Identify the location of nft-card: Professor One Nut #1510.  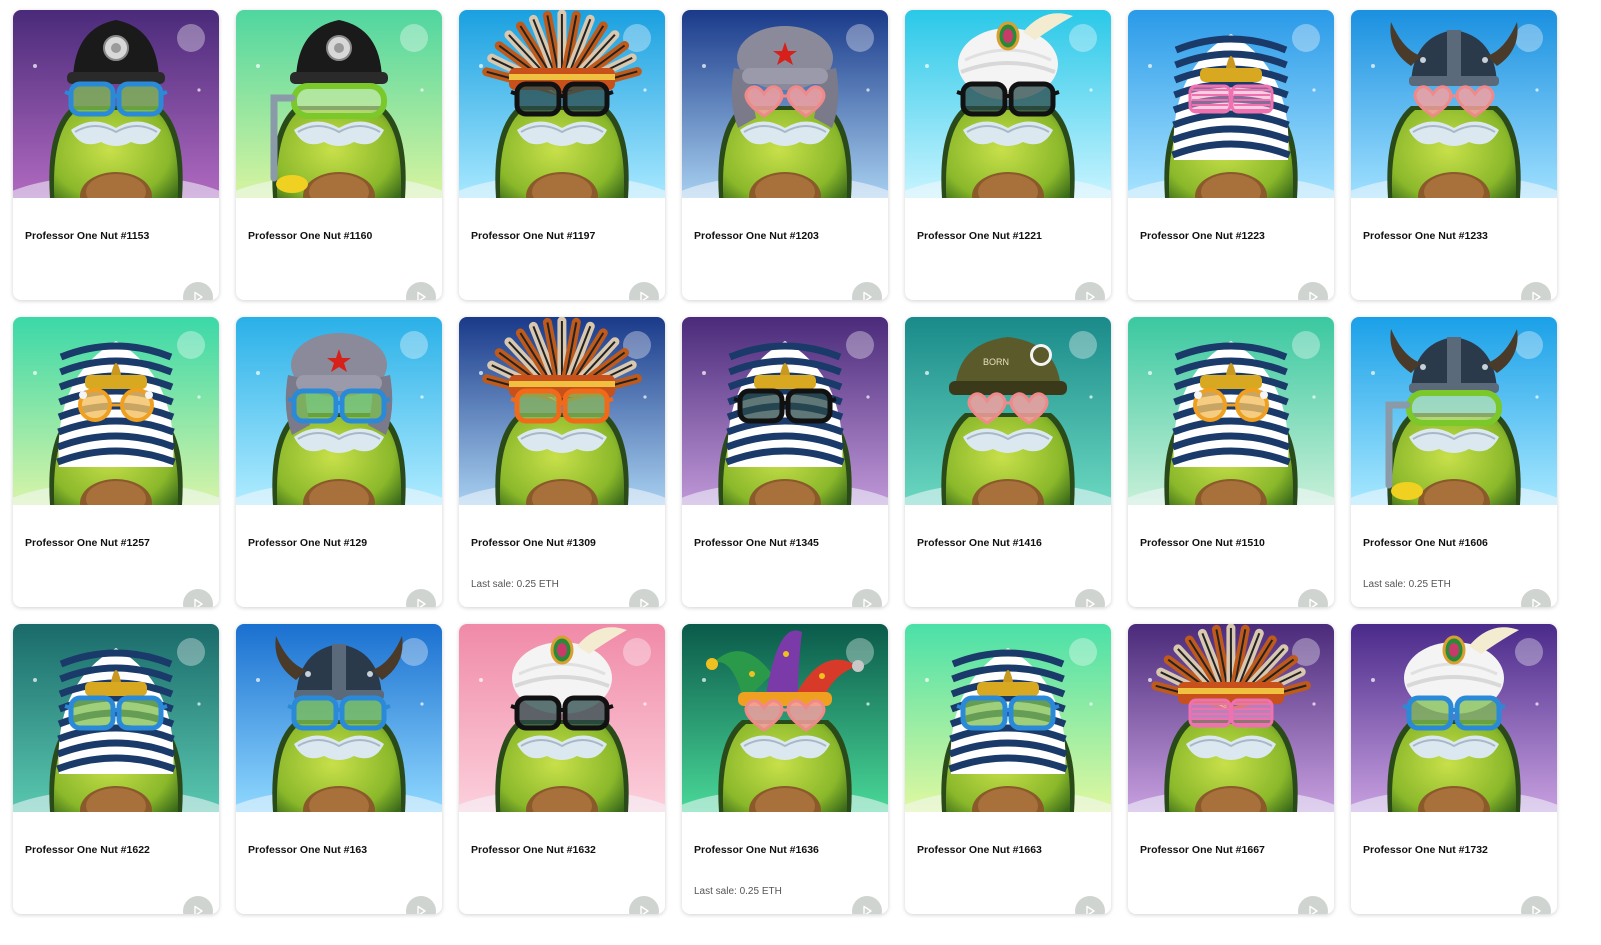
(1231, 462).